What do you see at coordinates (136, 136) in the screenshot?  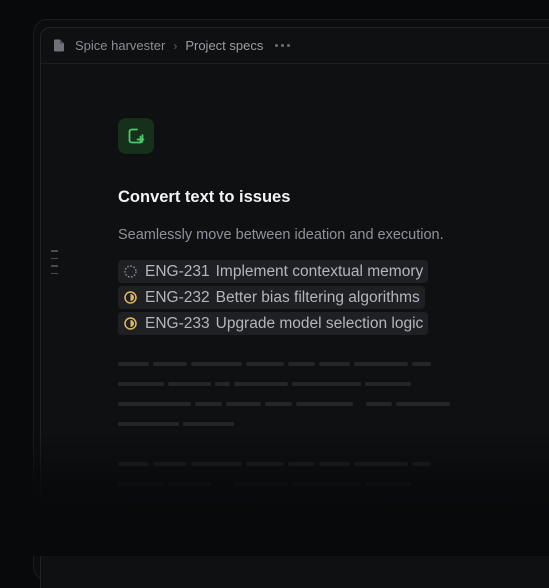 I see `square-plus-icon` at bounding box center [136, 136].